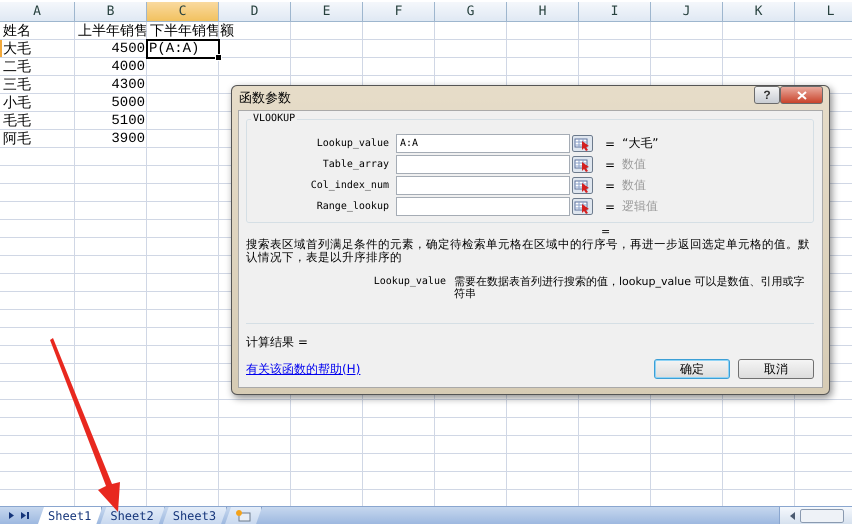 The image size is (852, 524). I want to click on sheet-tab: Sheet1, so click(70, 515).